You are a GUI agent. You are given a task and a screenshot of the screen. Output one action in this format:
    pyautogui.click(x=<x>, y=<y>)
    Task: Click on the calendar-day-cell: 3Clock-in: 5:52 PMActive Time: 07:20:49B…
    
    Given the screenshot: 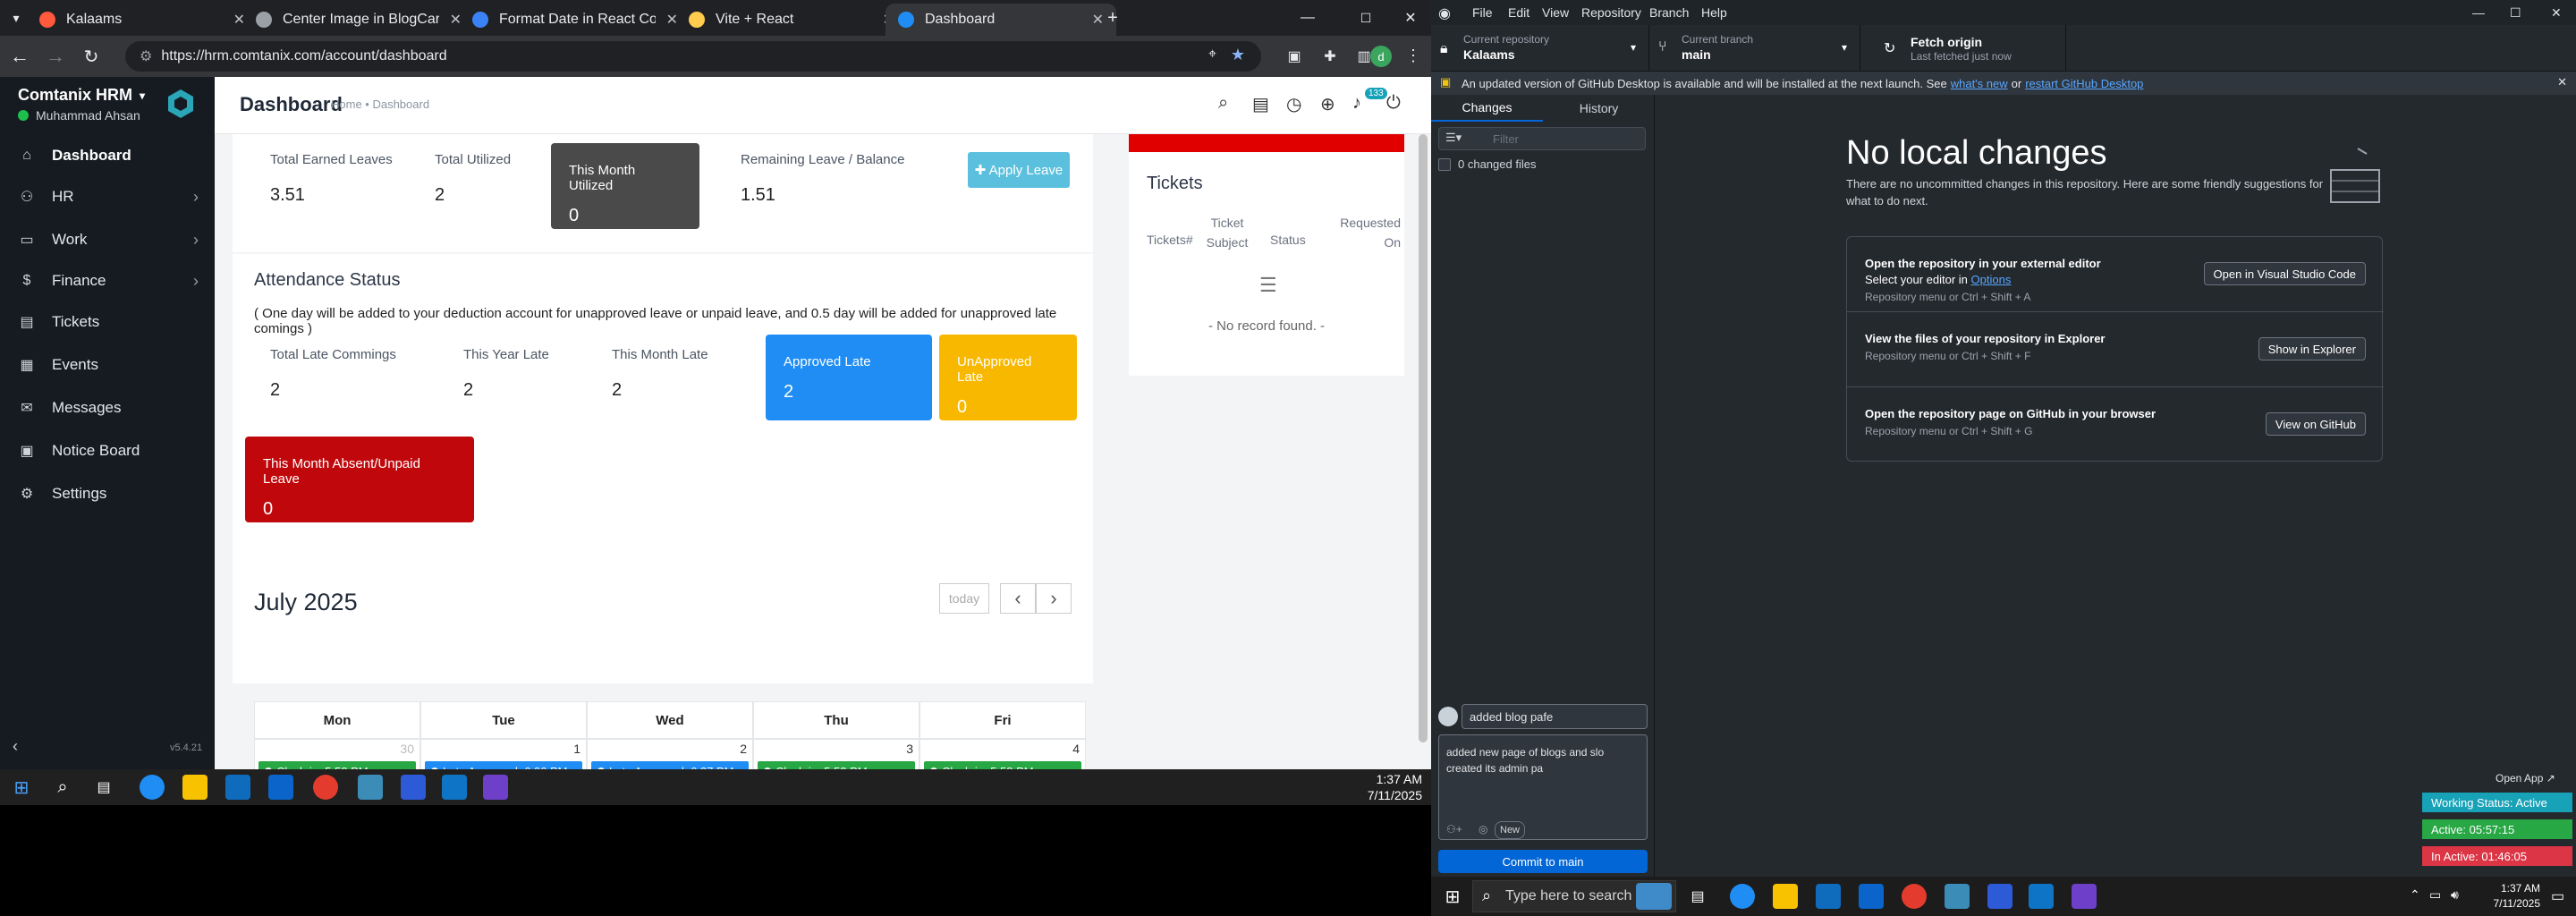 What is the action you would take?
    pyautogui.click(x=836, y=754)
    